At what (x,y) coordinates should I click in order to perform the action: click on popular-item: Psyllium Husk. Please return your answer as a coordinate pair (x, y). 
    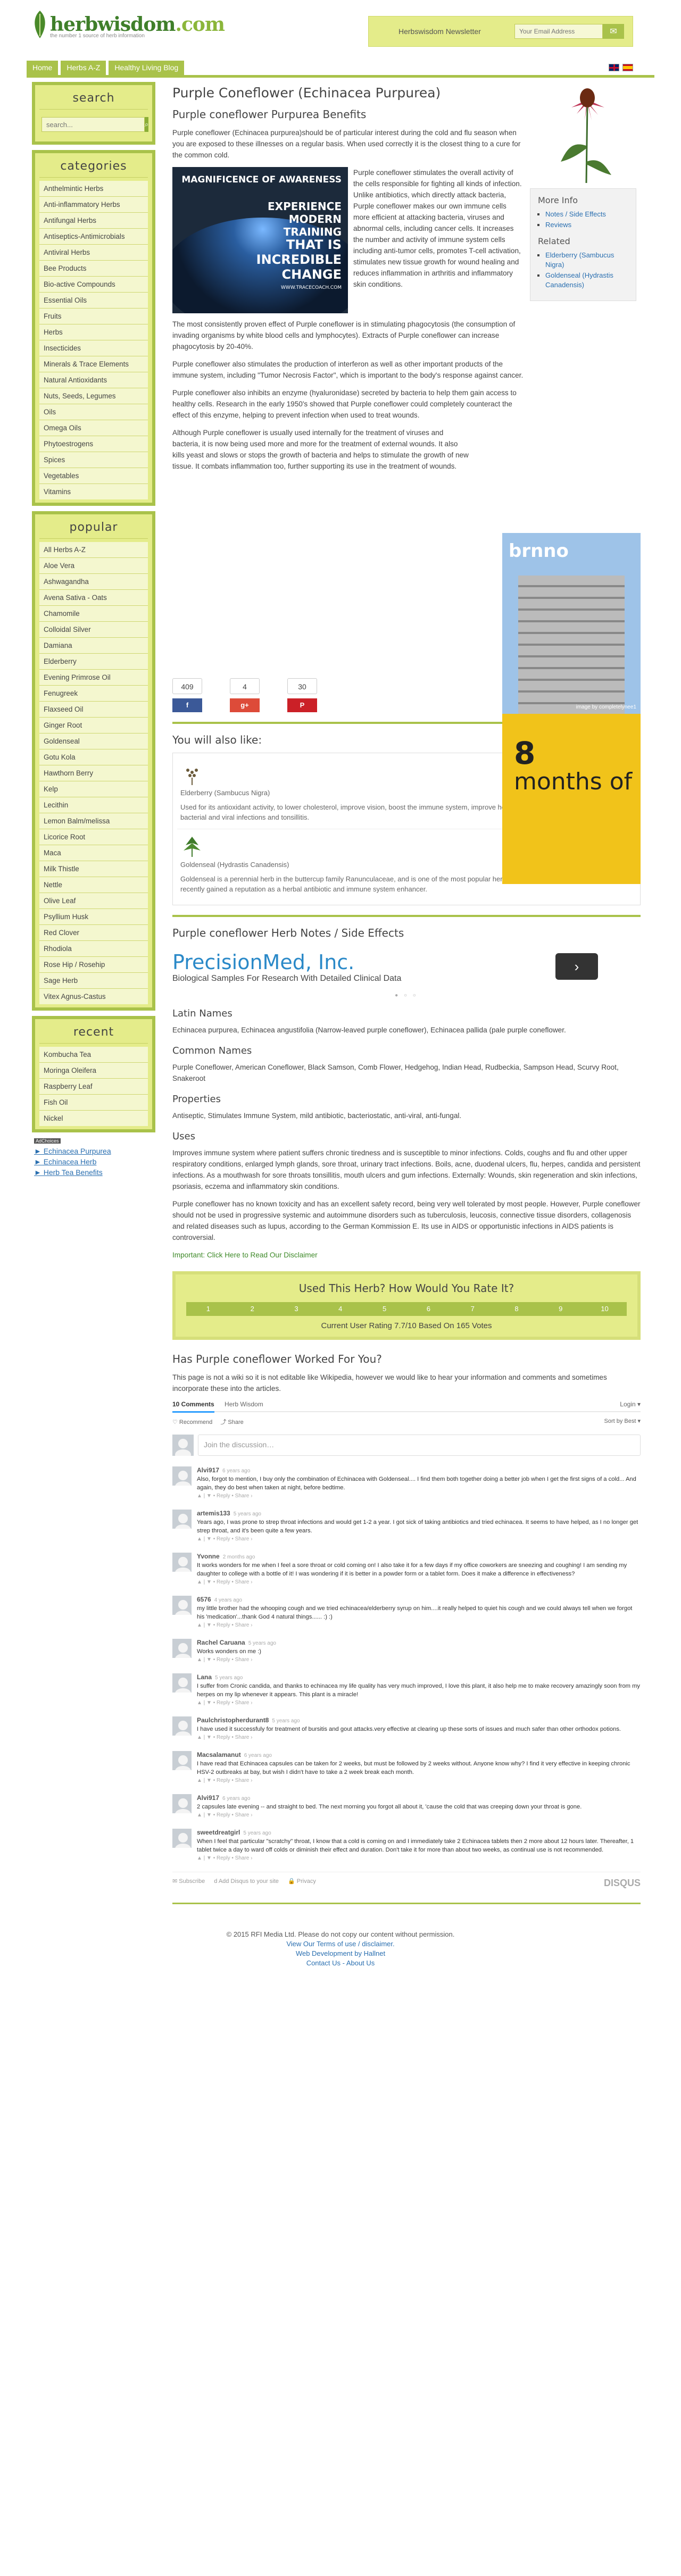
    Looking at the image, I should click on (93, 917).